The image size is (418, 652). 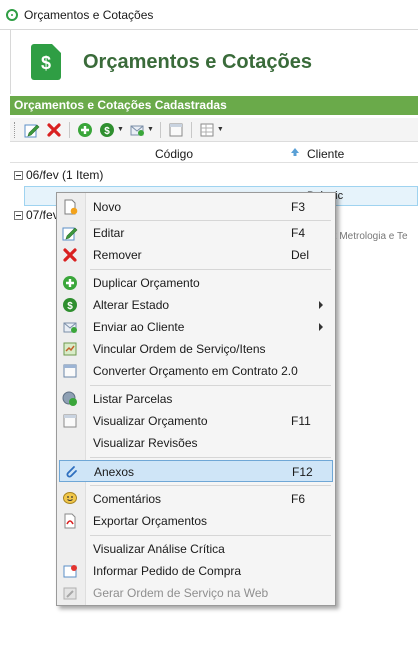 I want to click on pdf-icon, so click(x=70, y=521).